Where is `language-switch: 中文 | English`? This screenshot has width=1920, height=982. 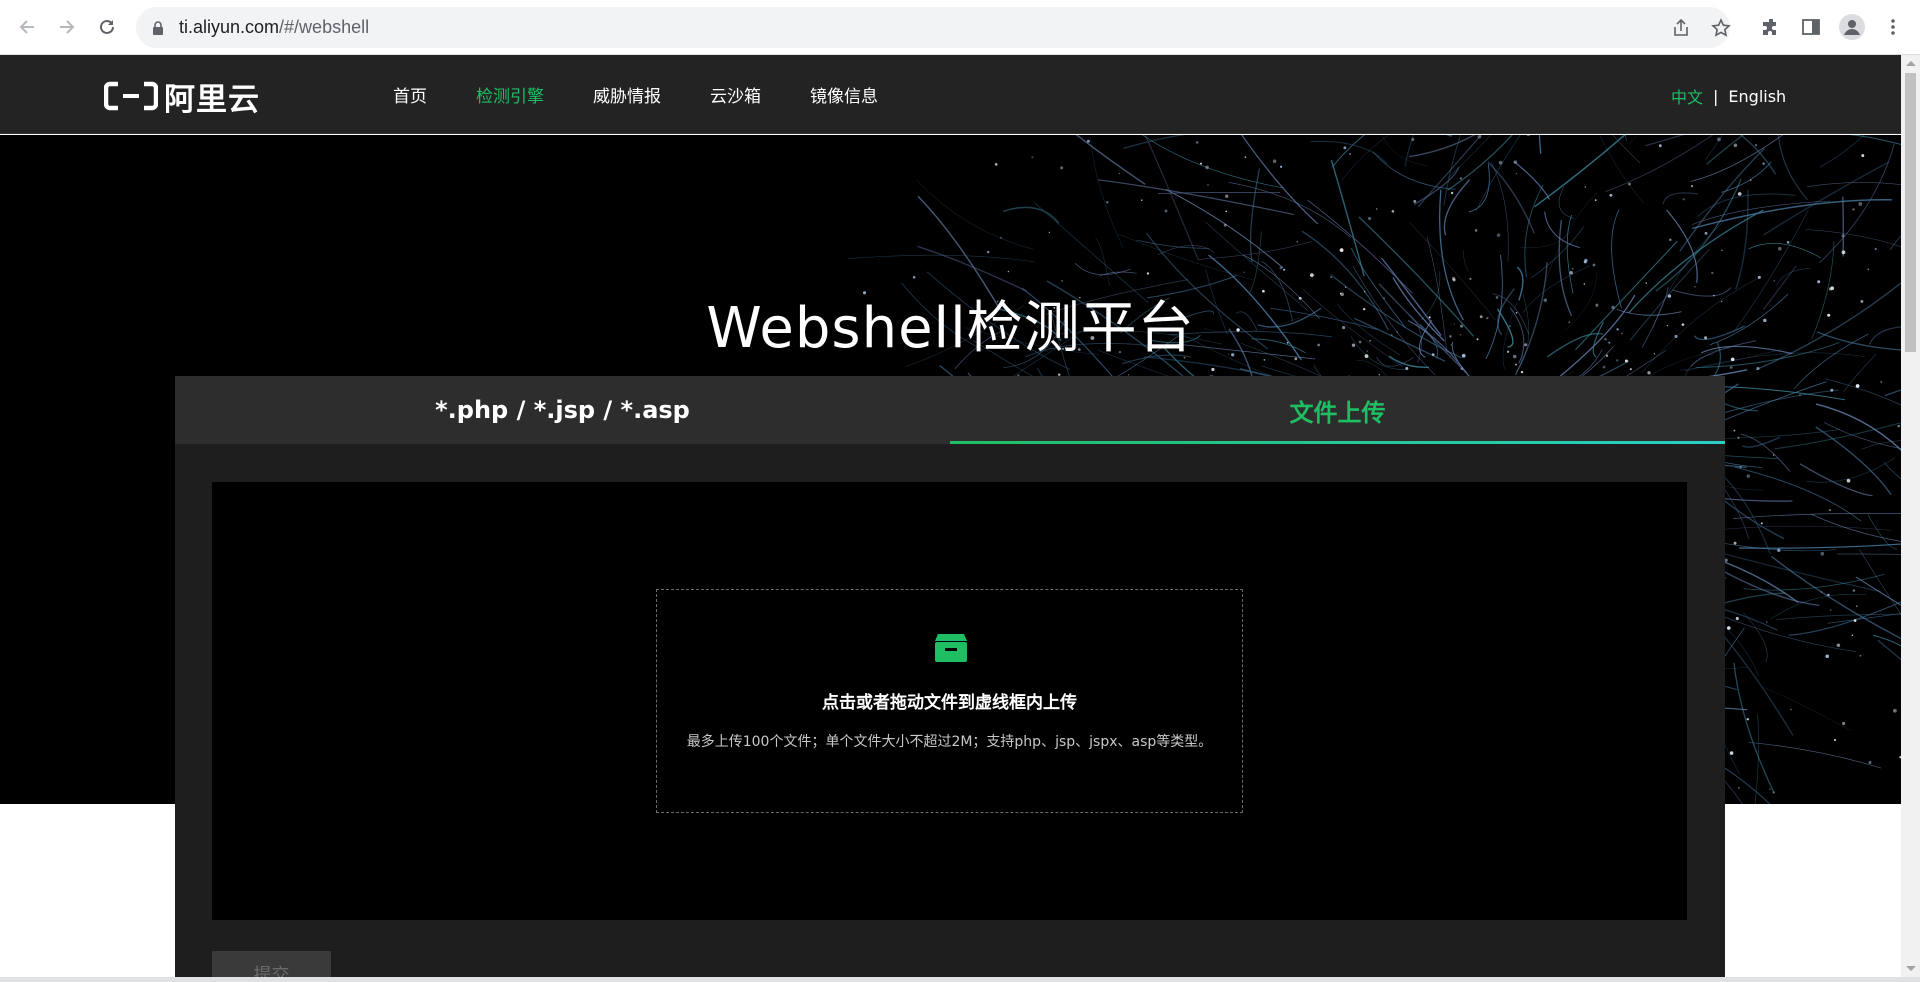
language-switch: 中文 | English is located at coordinates (1728, 96).